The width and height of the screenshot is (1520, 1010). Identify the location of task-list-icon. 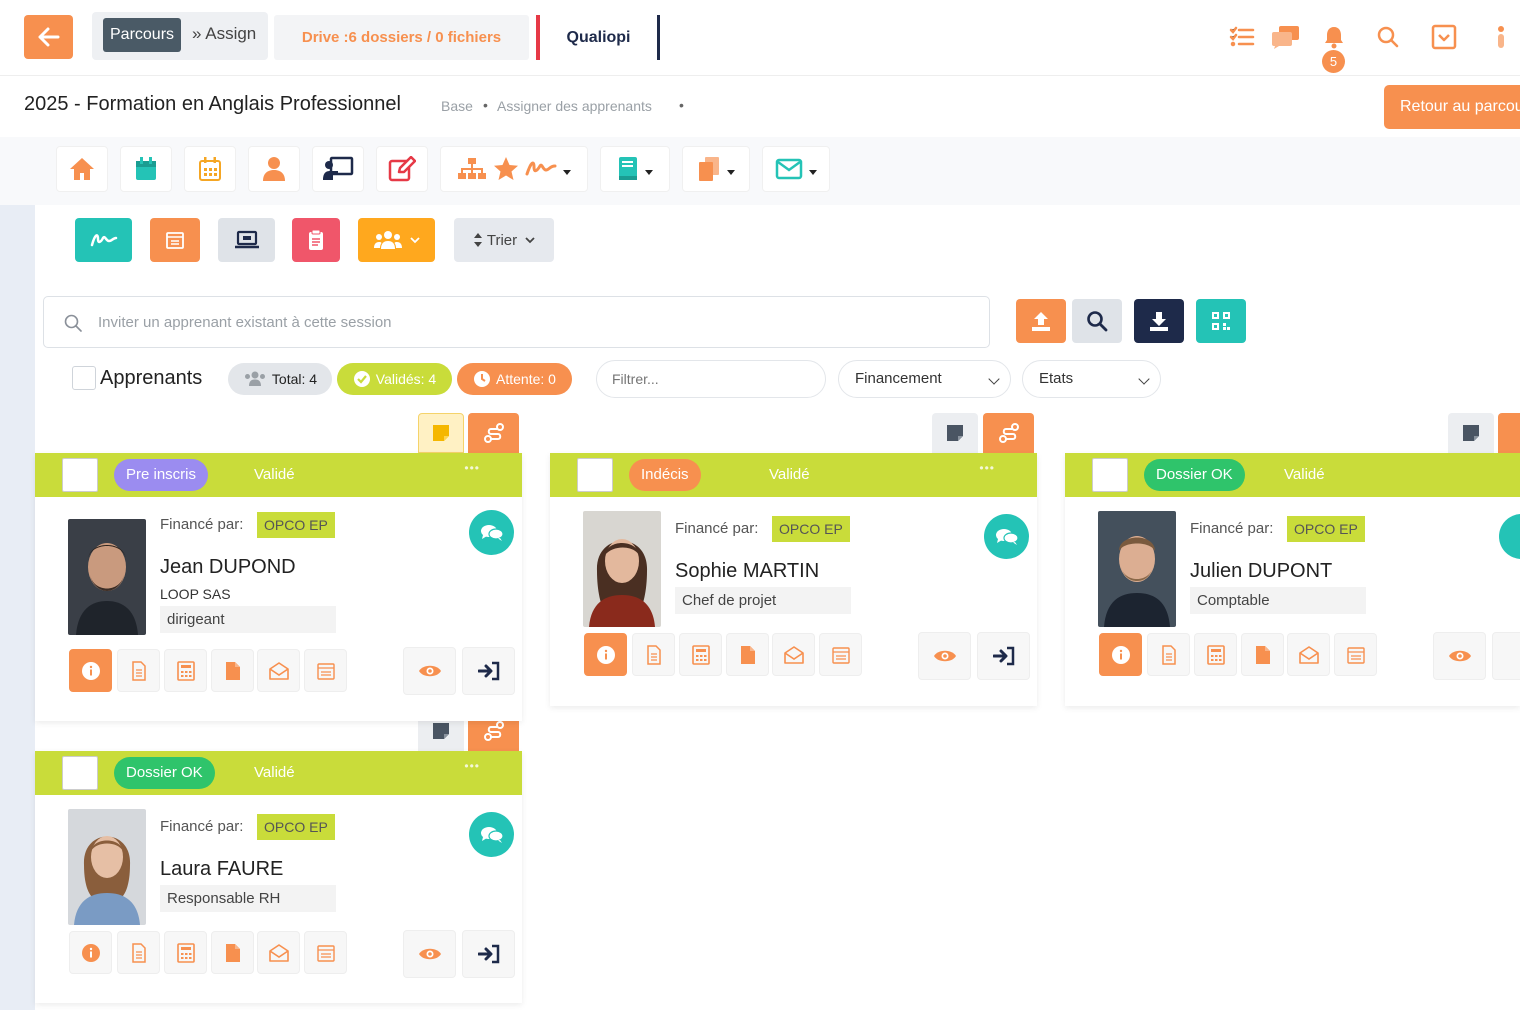
(1242, 37).